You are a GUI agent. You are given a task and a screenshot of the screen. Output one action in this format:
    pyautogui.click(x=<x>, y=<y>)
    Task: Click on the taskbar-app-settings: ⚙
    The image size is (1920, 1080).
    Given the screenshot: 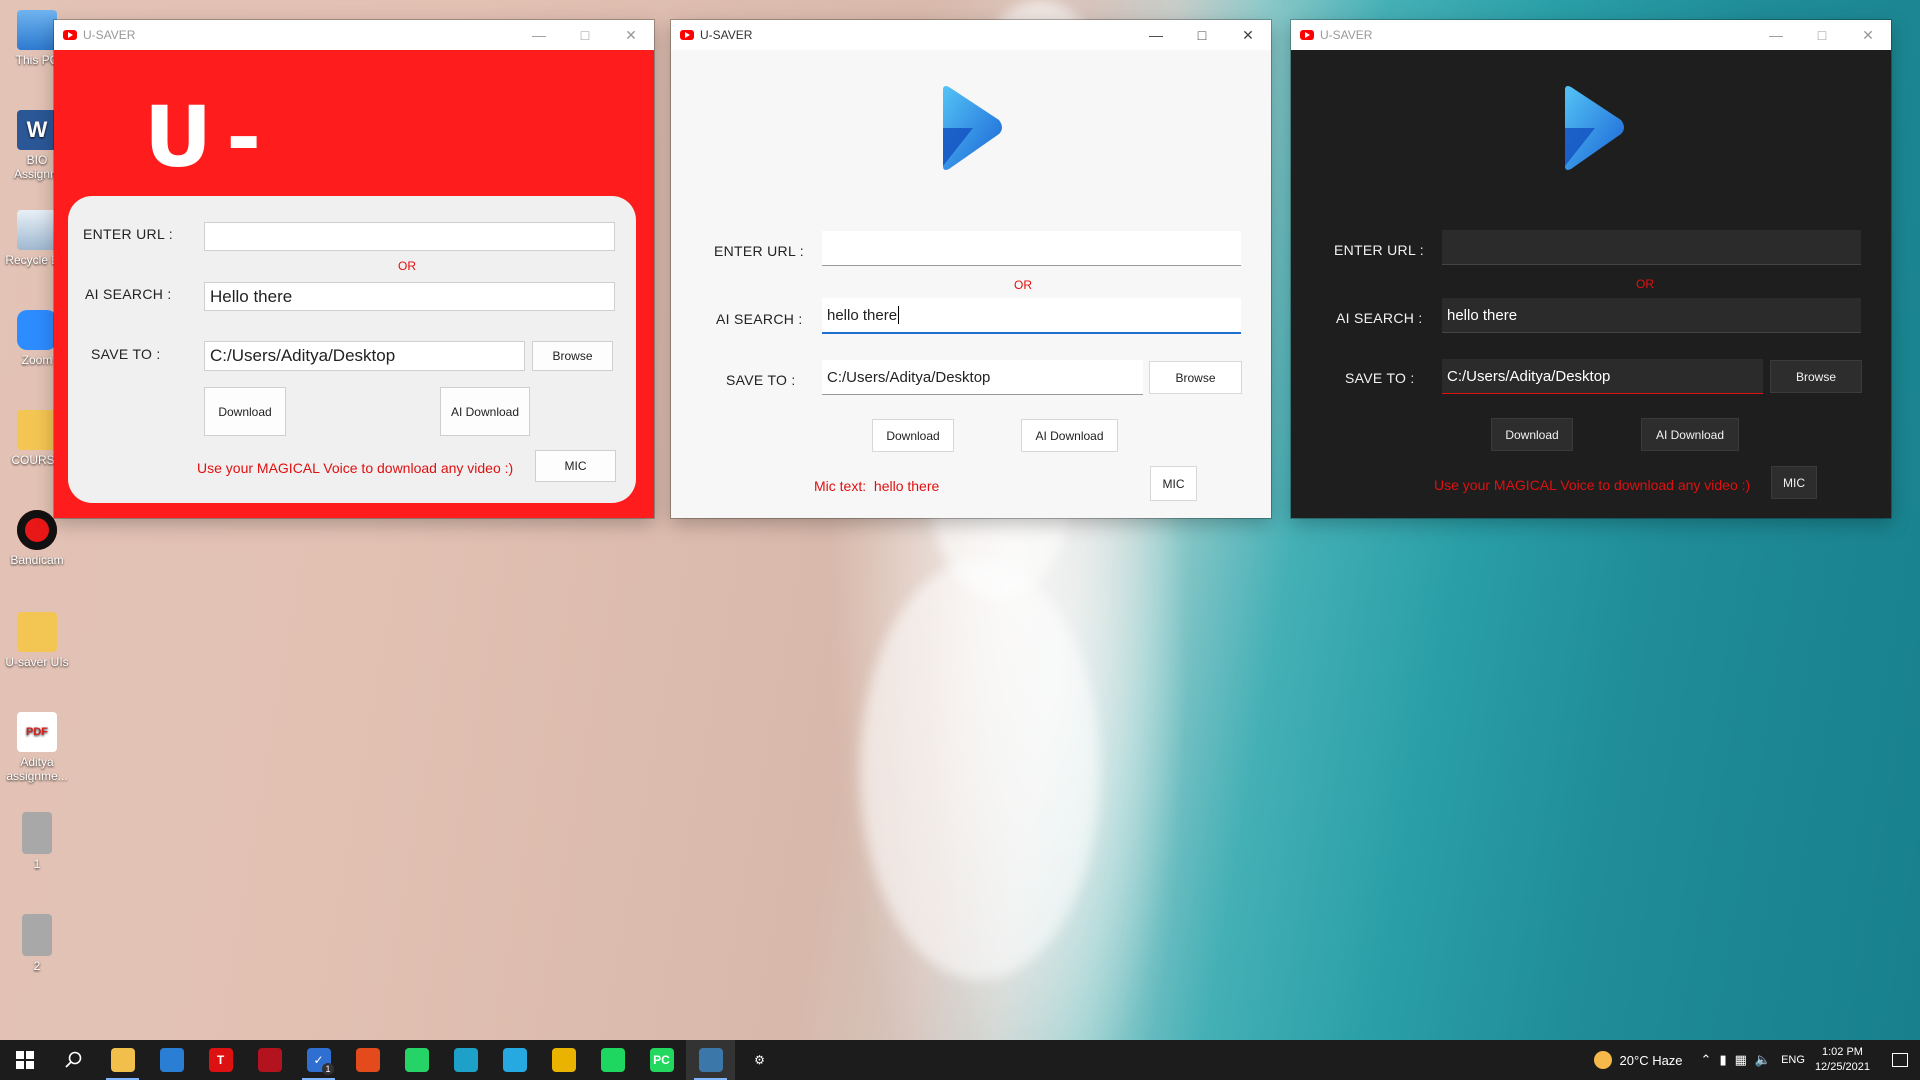 What is the action you would take?
    pyautogui.click(x=759, y=1060)
    